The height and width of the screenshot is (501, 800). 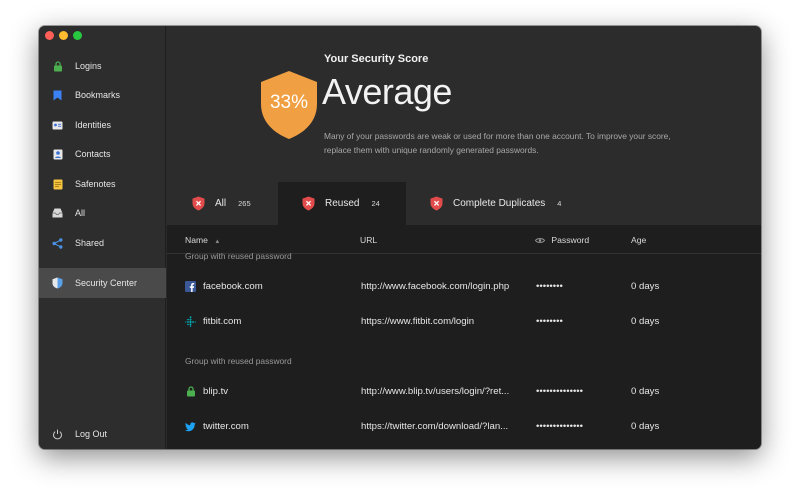 I want to click on bookmark-icon, so click(x=57, y=95).